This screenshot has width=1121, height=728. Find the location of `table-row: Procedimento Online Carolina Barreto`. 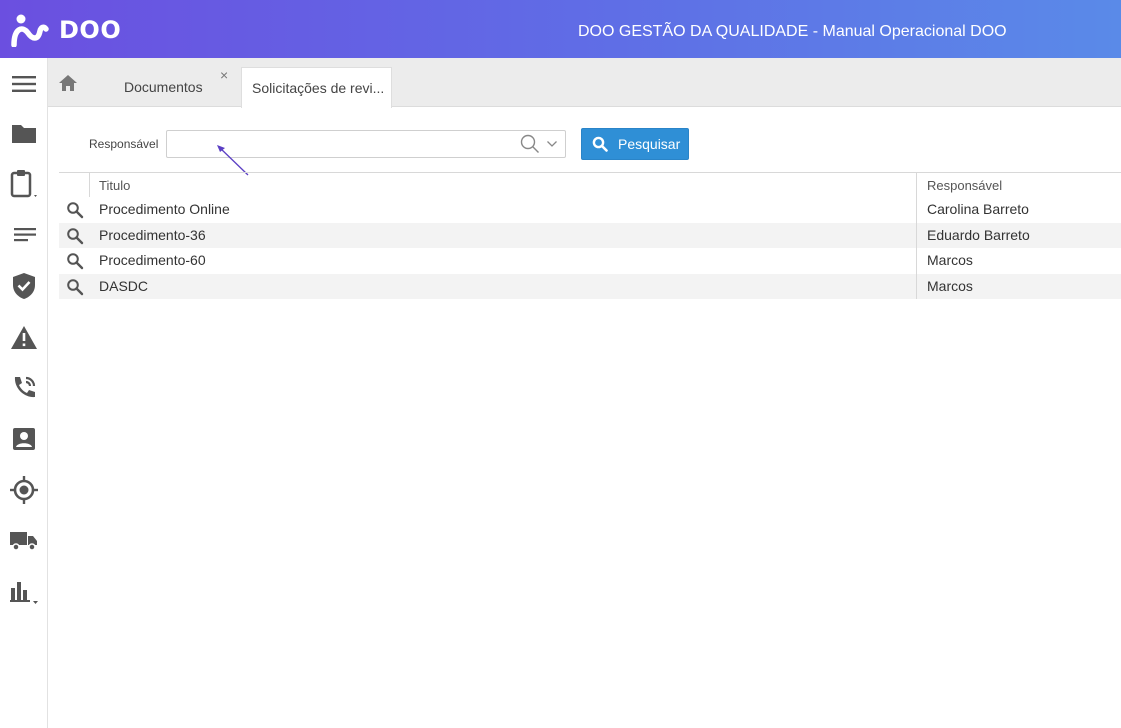

table-row: Procedimento Online Carolina Barreto is located at coordinates (590, 210).